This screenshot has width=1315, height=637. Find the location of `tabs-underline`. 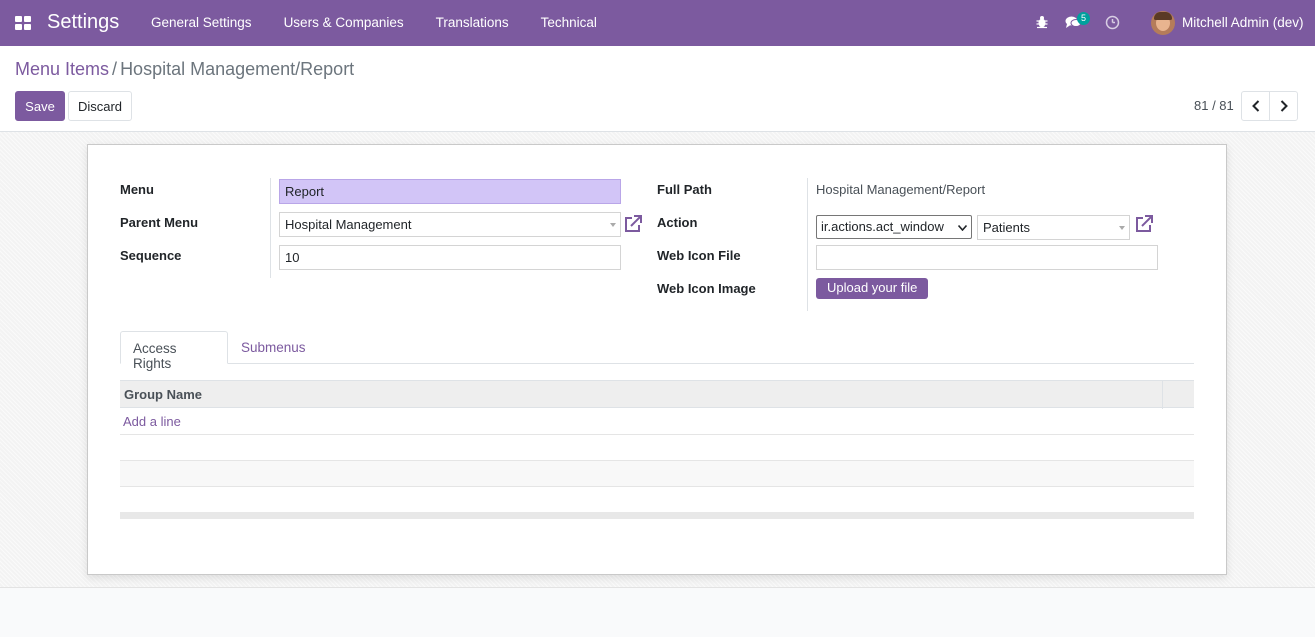

tabs-underline is located at coordinates (657, 363).